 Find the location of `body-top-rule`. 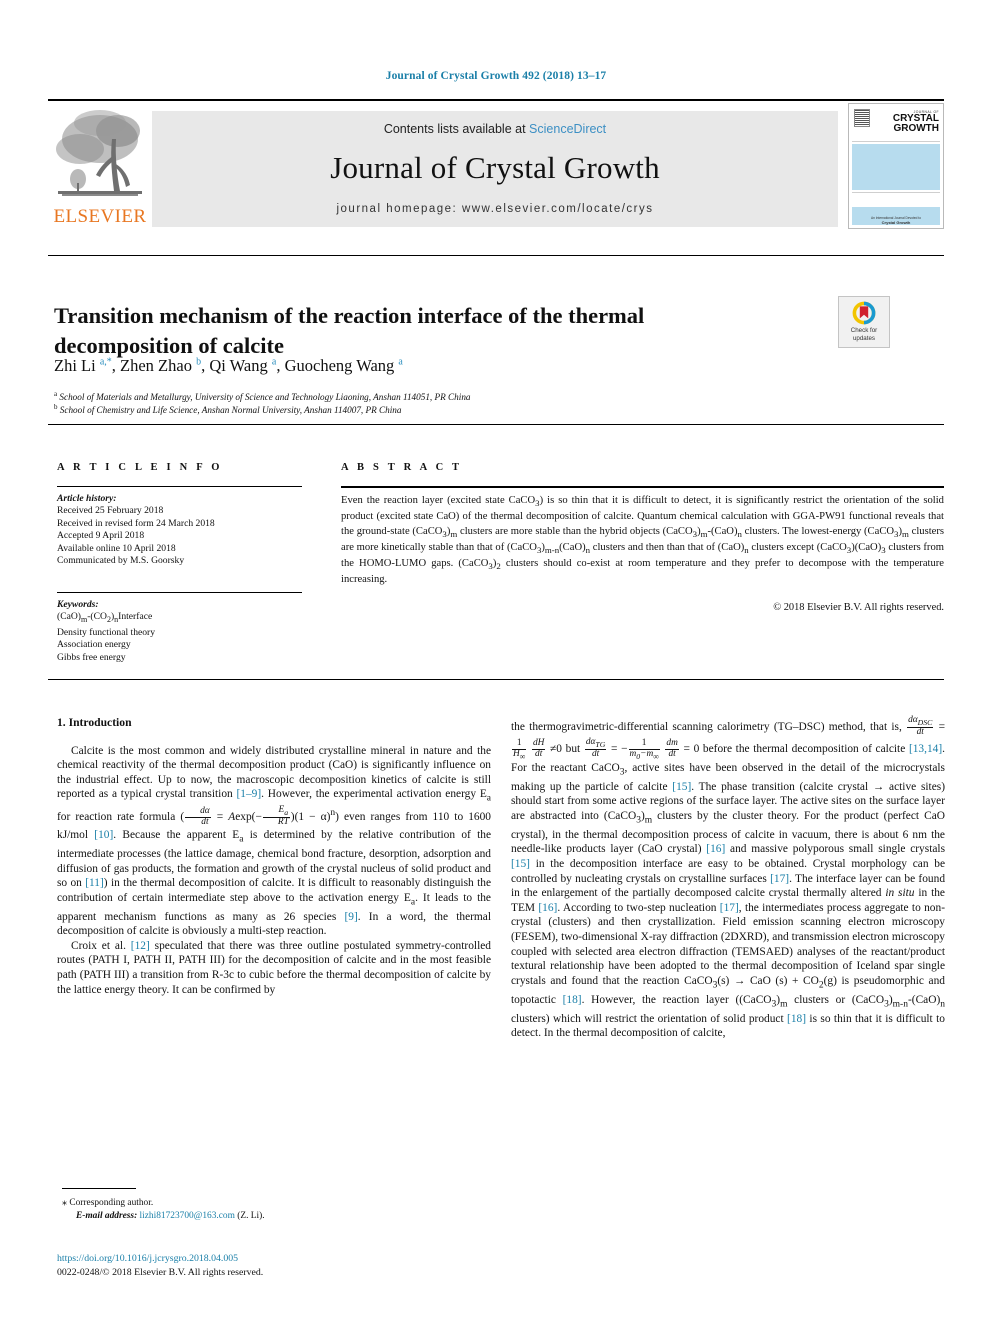

body-top-rule is located at coordinates (496, 679).